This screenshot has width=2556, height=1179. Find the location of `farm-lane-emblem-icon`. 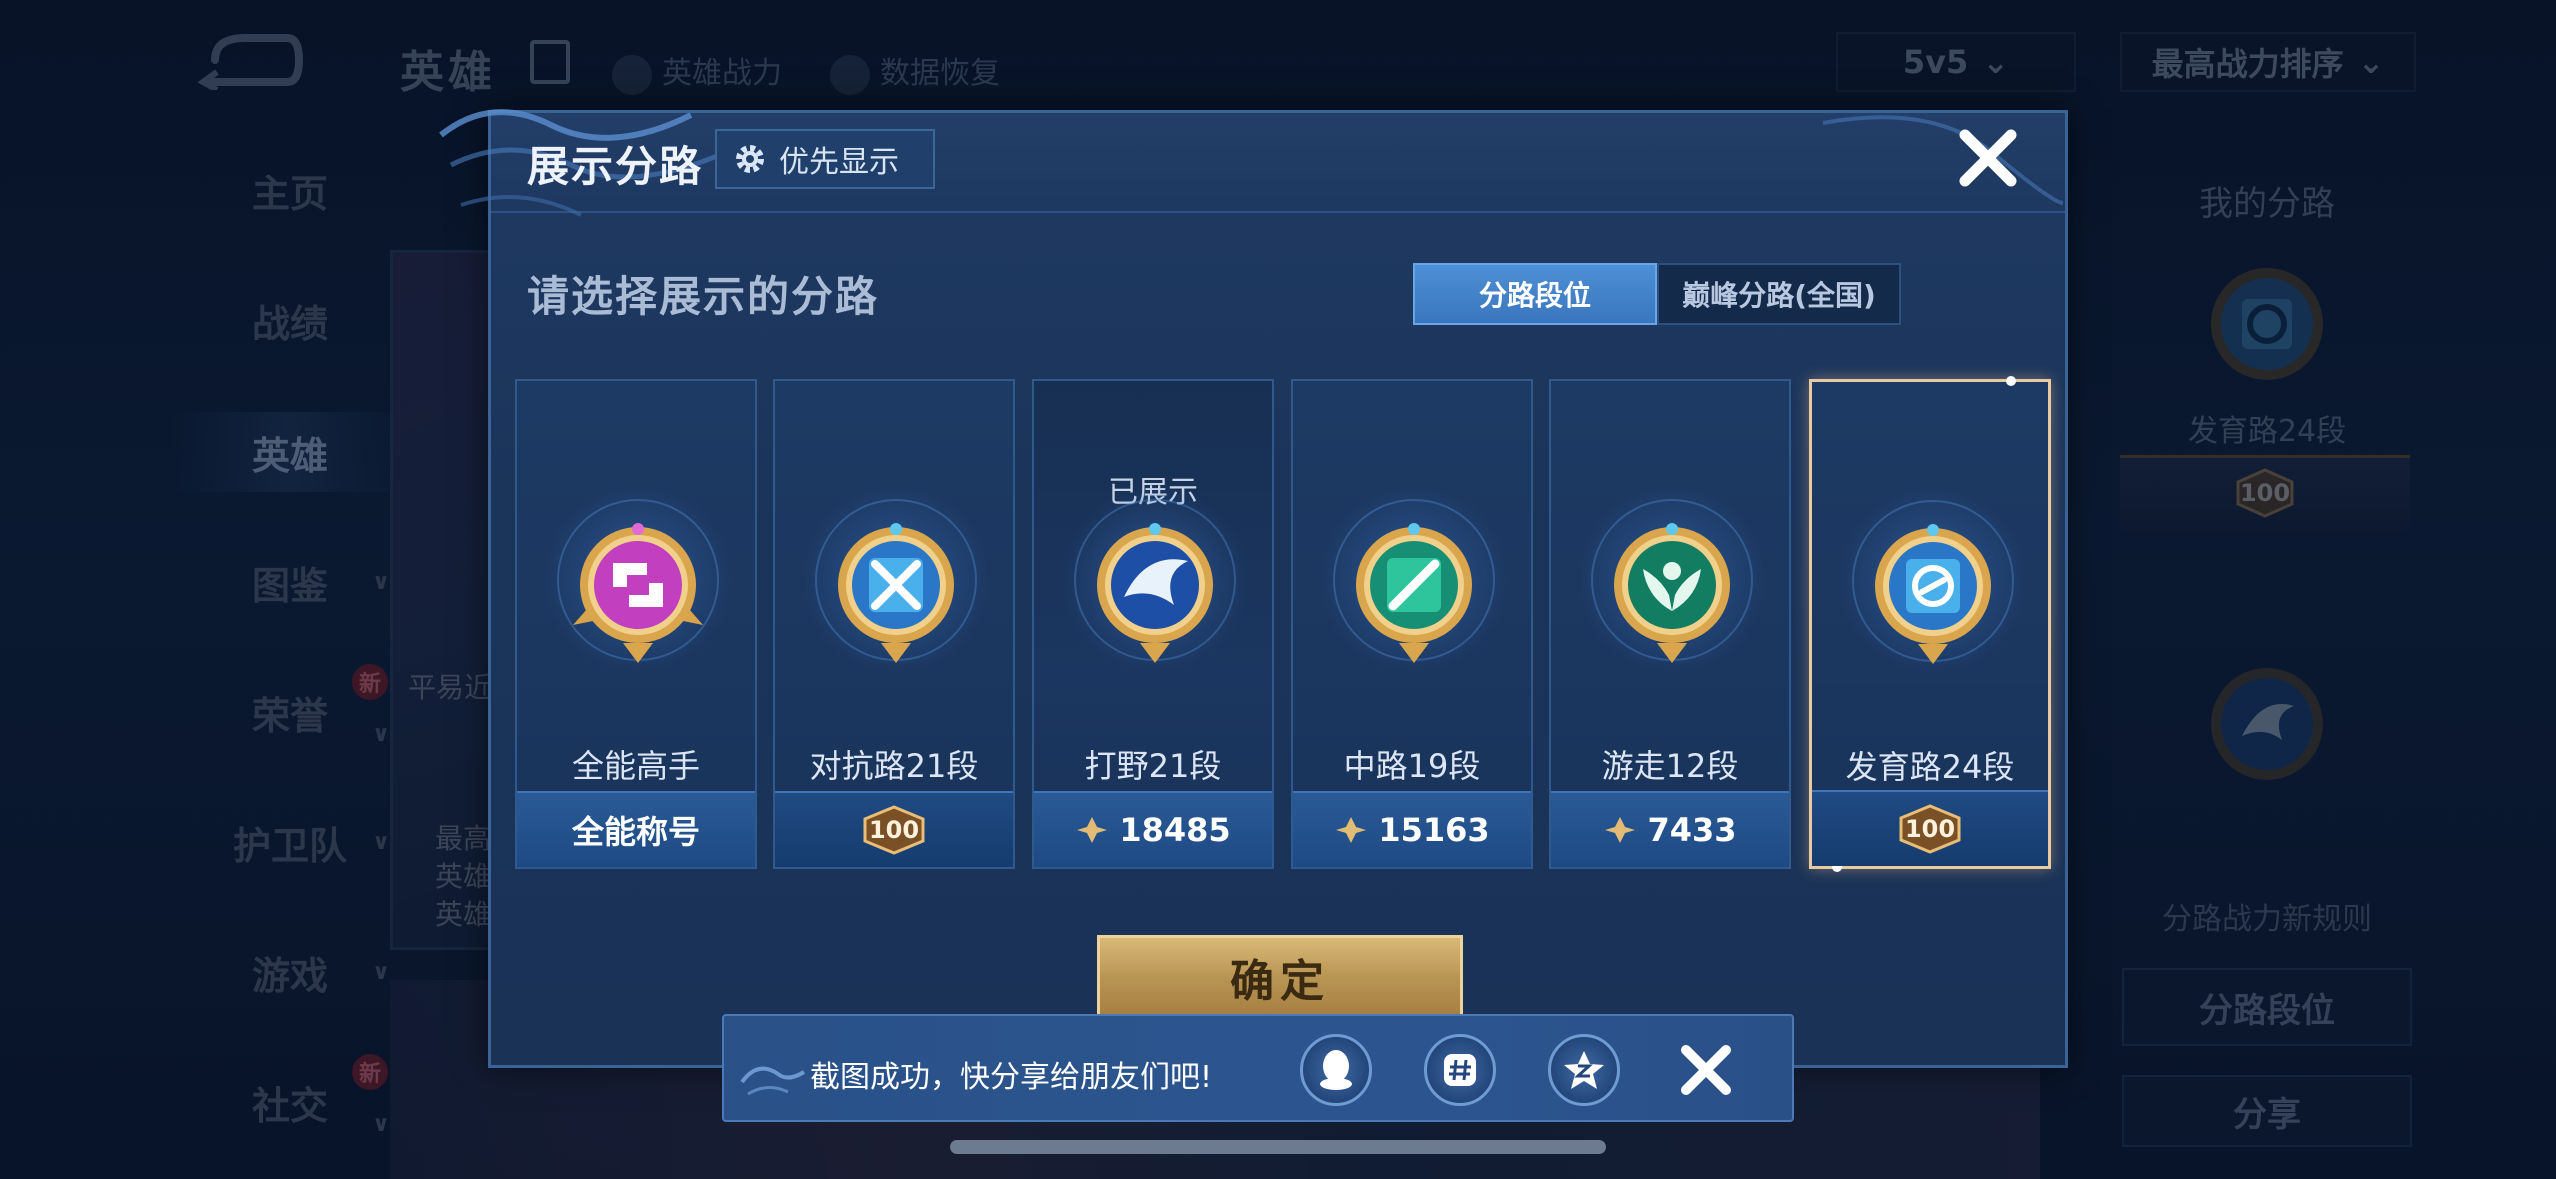

farm-lane-emblem-icon is located at coordinates (1933, 594).